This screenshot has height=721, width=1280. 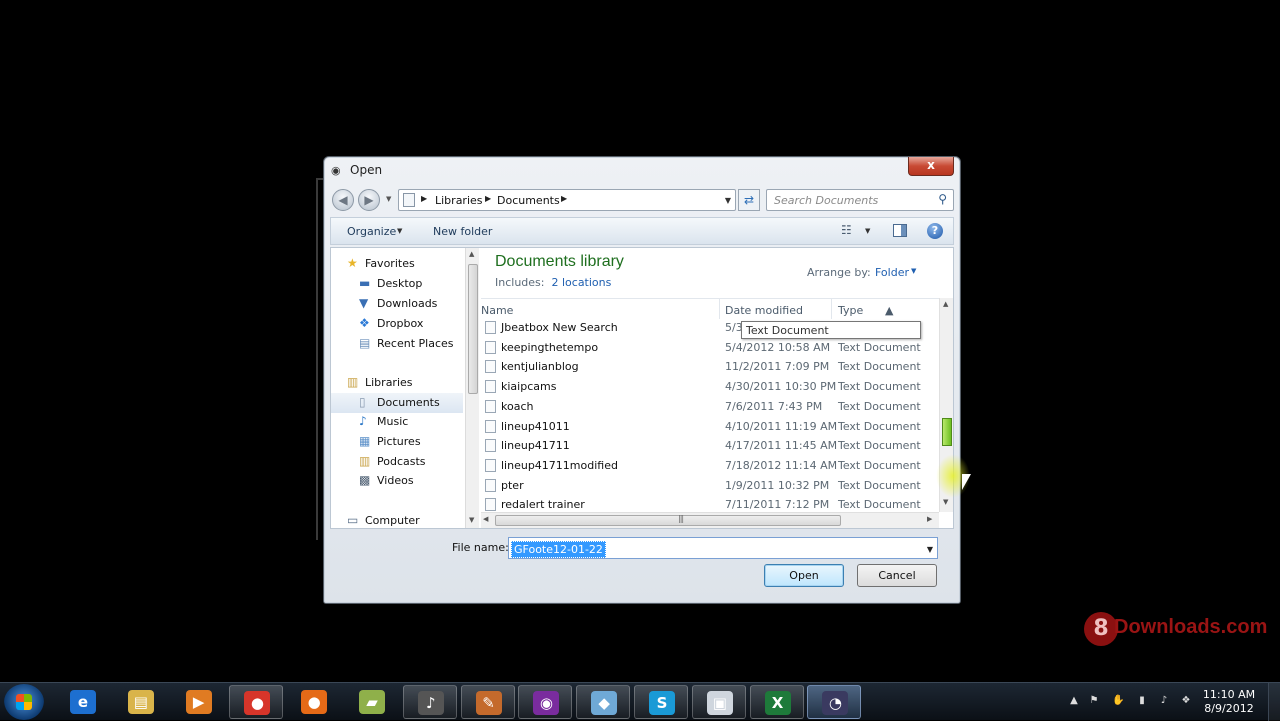 What do you see at coordinates (314, 702) in the screenshot?
I see `taskbar-firefox: ●` at bounding box center [314, 702].